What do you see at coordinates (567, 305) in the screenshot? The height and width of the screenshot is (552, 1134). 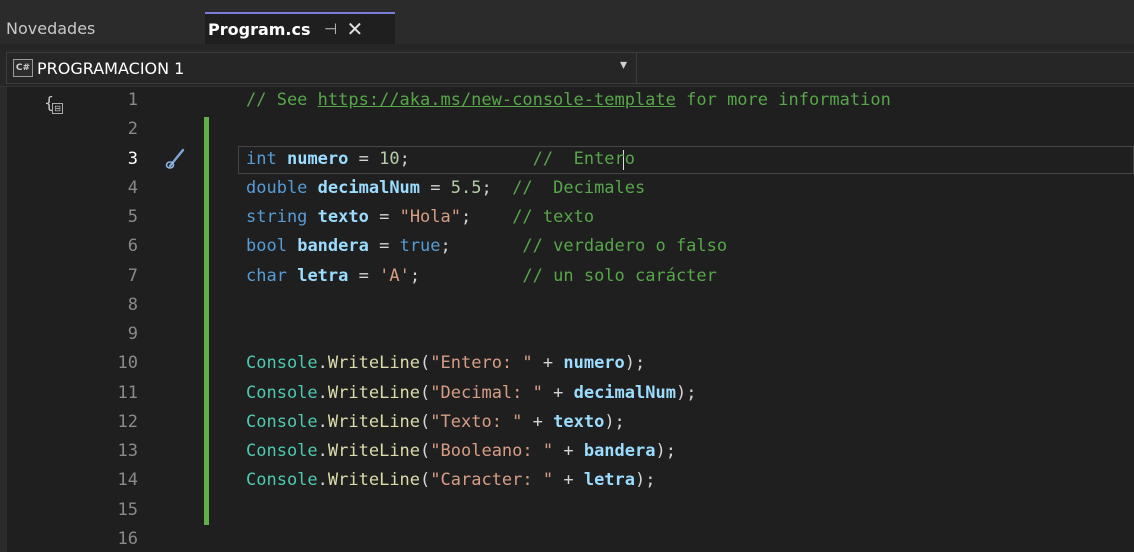 I see `code-line: 8` at bounding box center [567, 305].